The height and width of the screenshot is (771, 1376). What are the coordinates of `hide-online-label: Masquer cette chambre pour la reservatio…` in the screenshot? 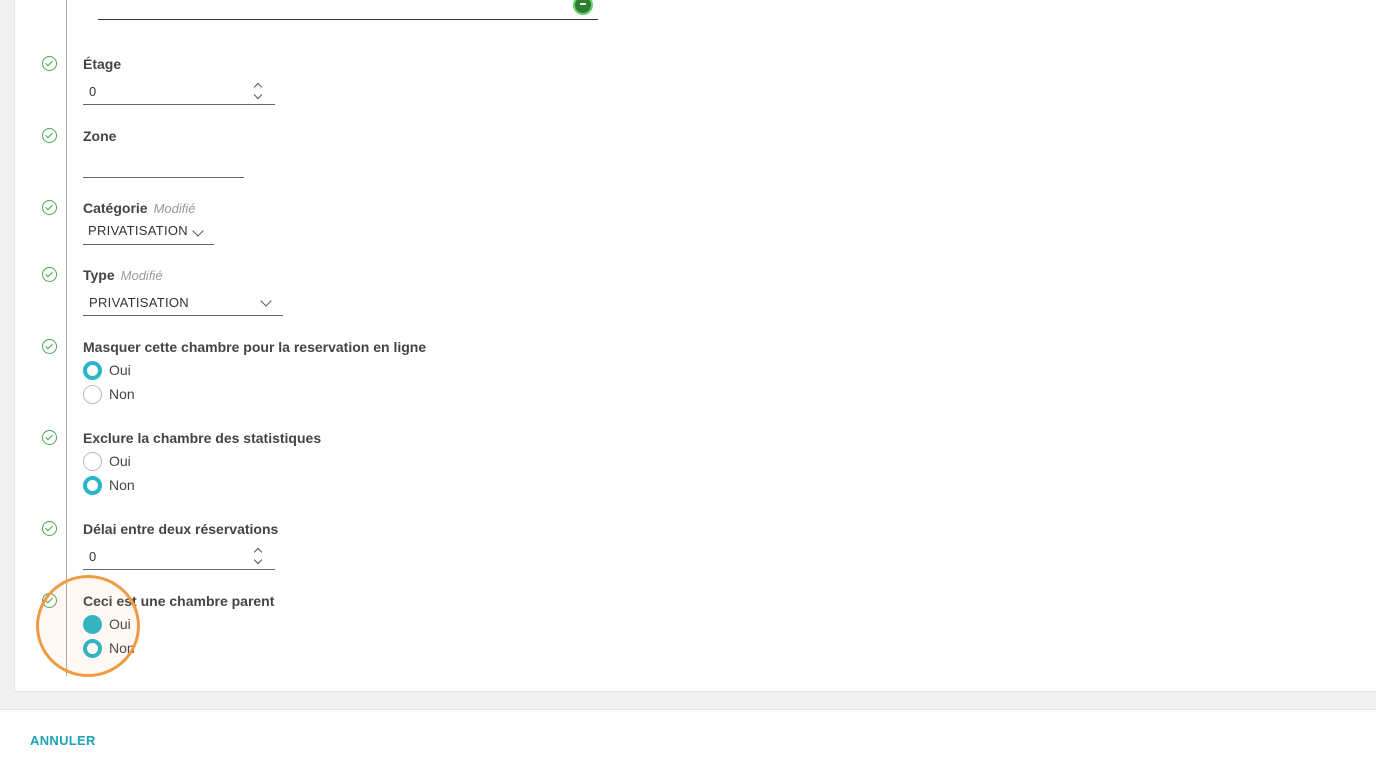 It's located at (255, 347).